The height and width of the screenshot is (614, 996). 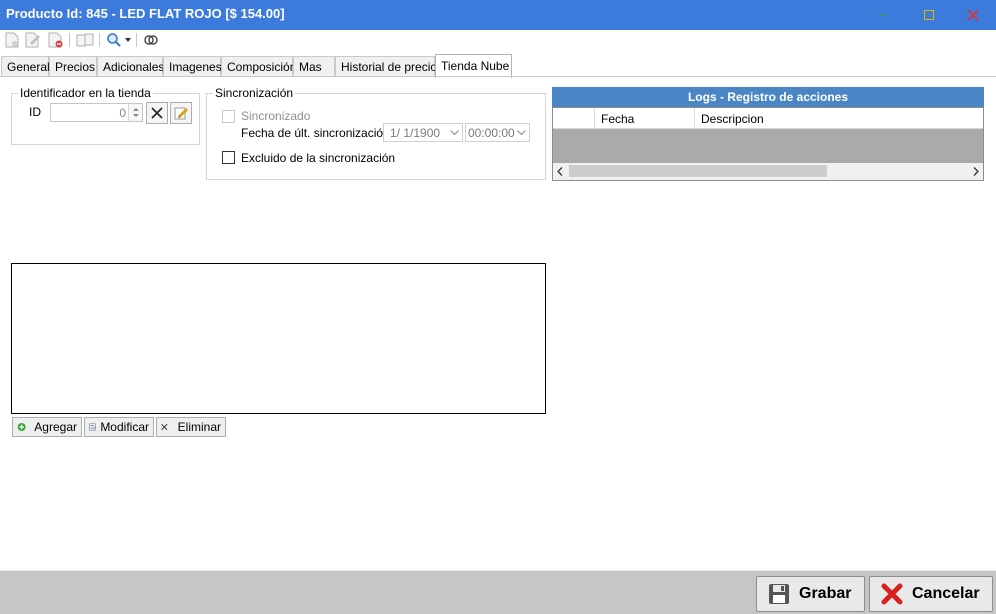 I want to click on synced-label: Sincronizado, so click(x=276, y=116).